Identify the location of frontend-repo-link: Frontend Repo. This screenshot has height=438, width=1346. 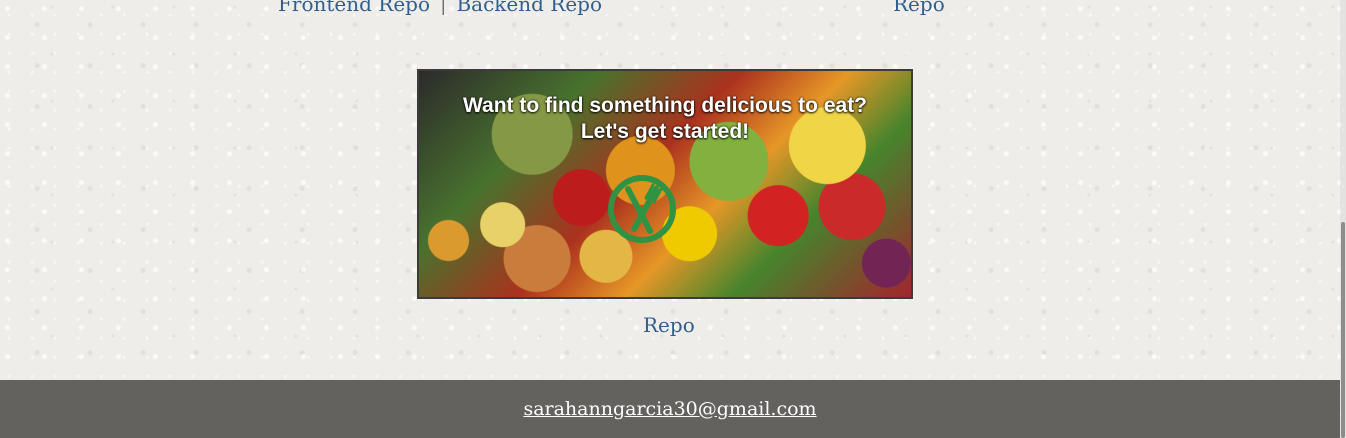
(354, 8).